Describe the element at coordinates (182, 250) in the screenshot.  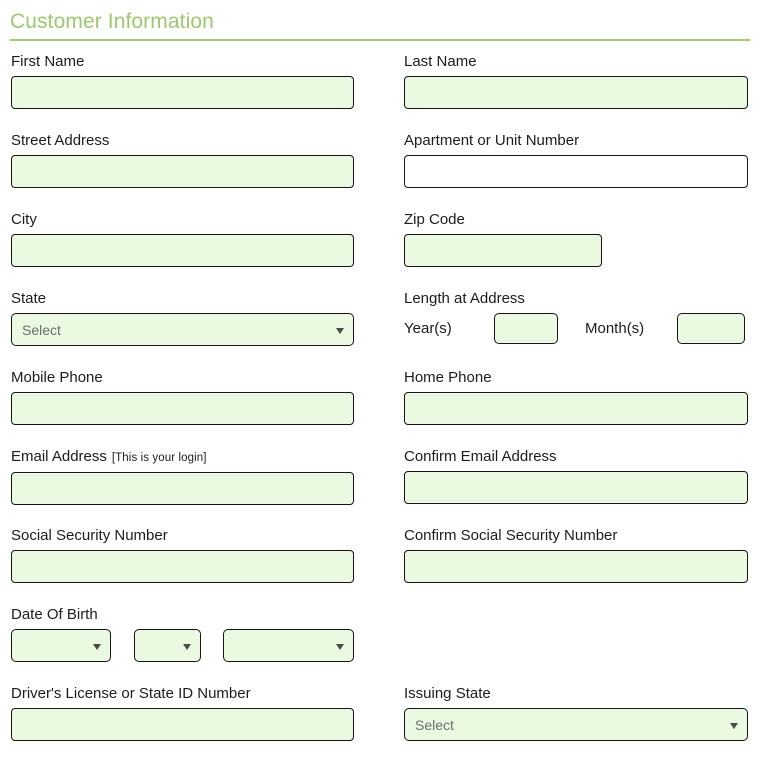
I see `city-input` at that location.